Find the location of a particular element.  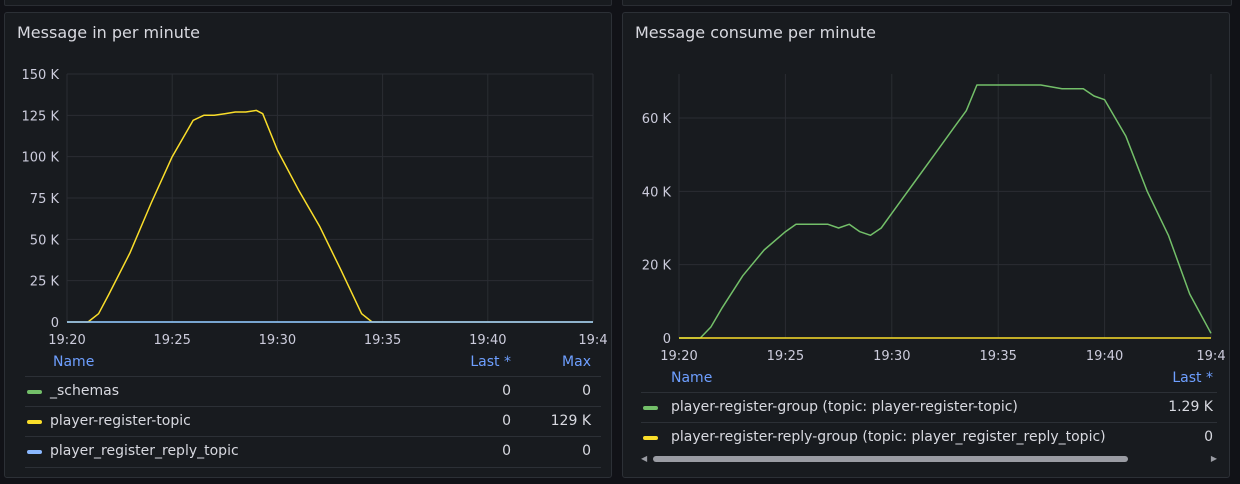

legend-row-schemas: _schemas 0 0 is located at coordinates (313, 391).